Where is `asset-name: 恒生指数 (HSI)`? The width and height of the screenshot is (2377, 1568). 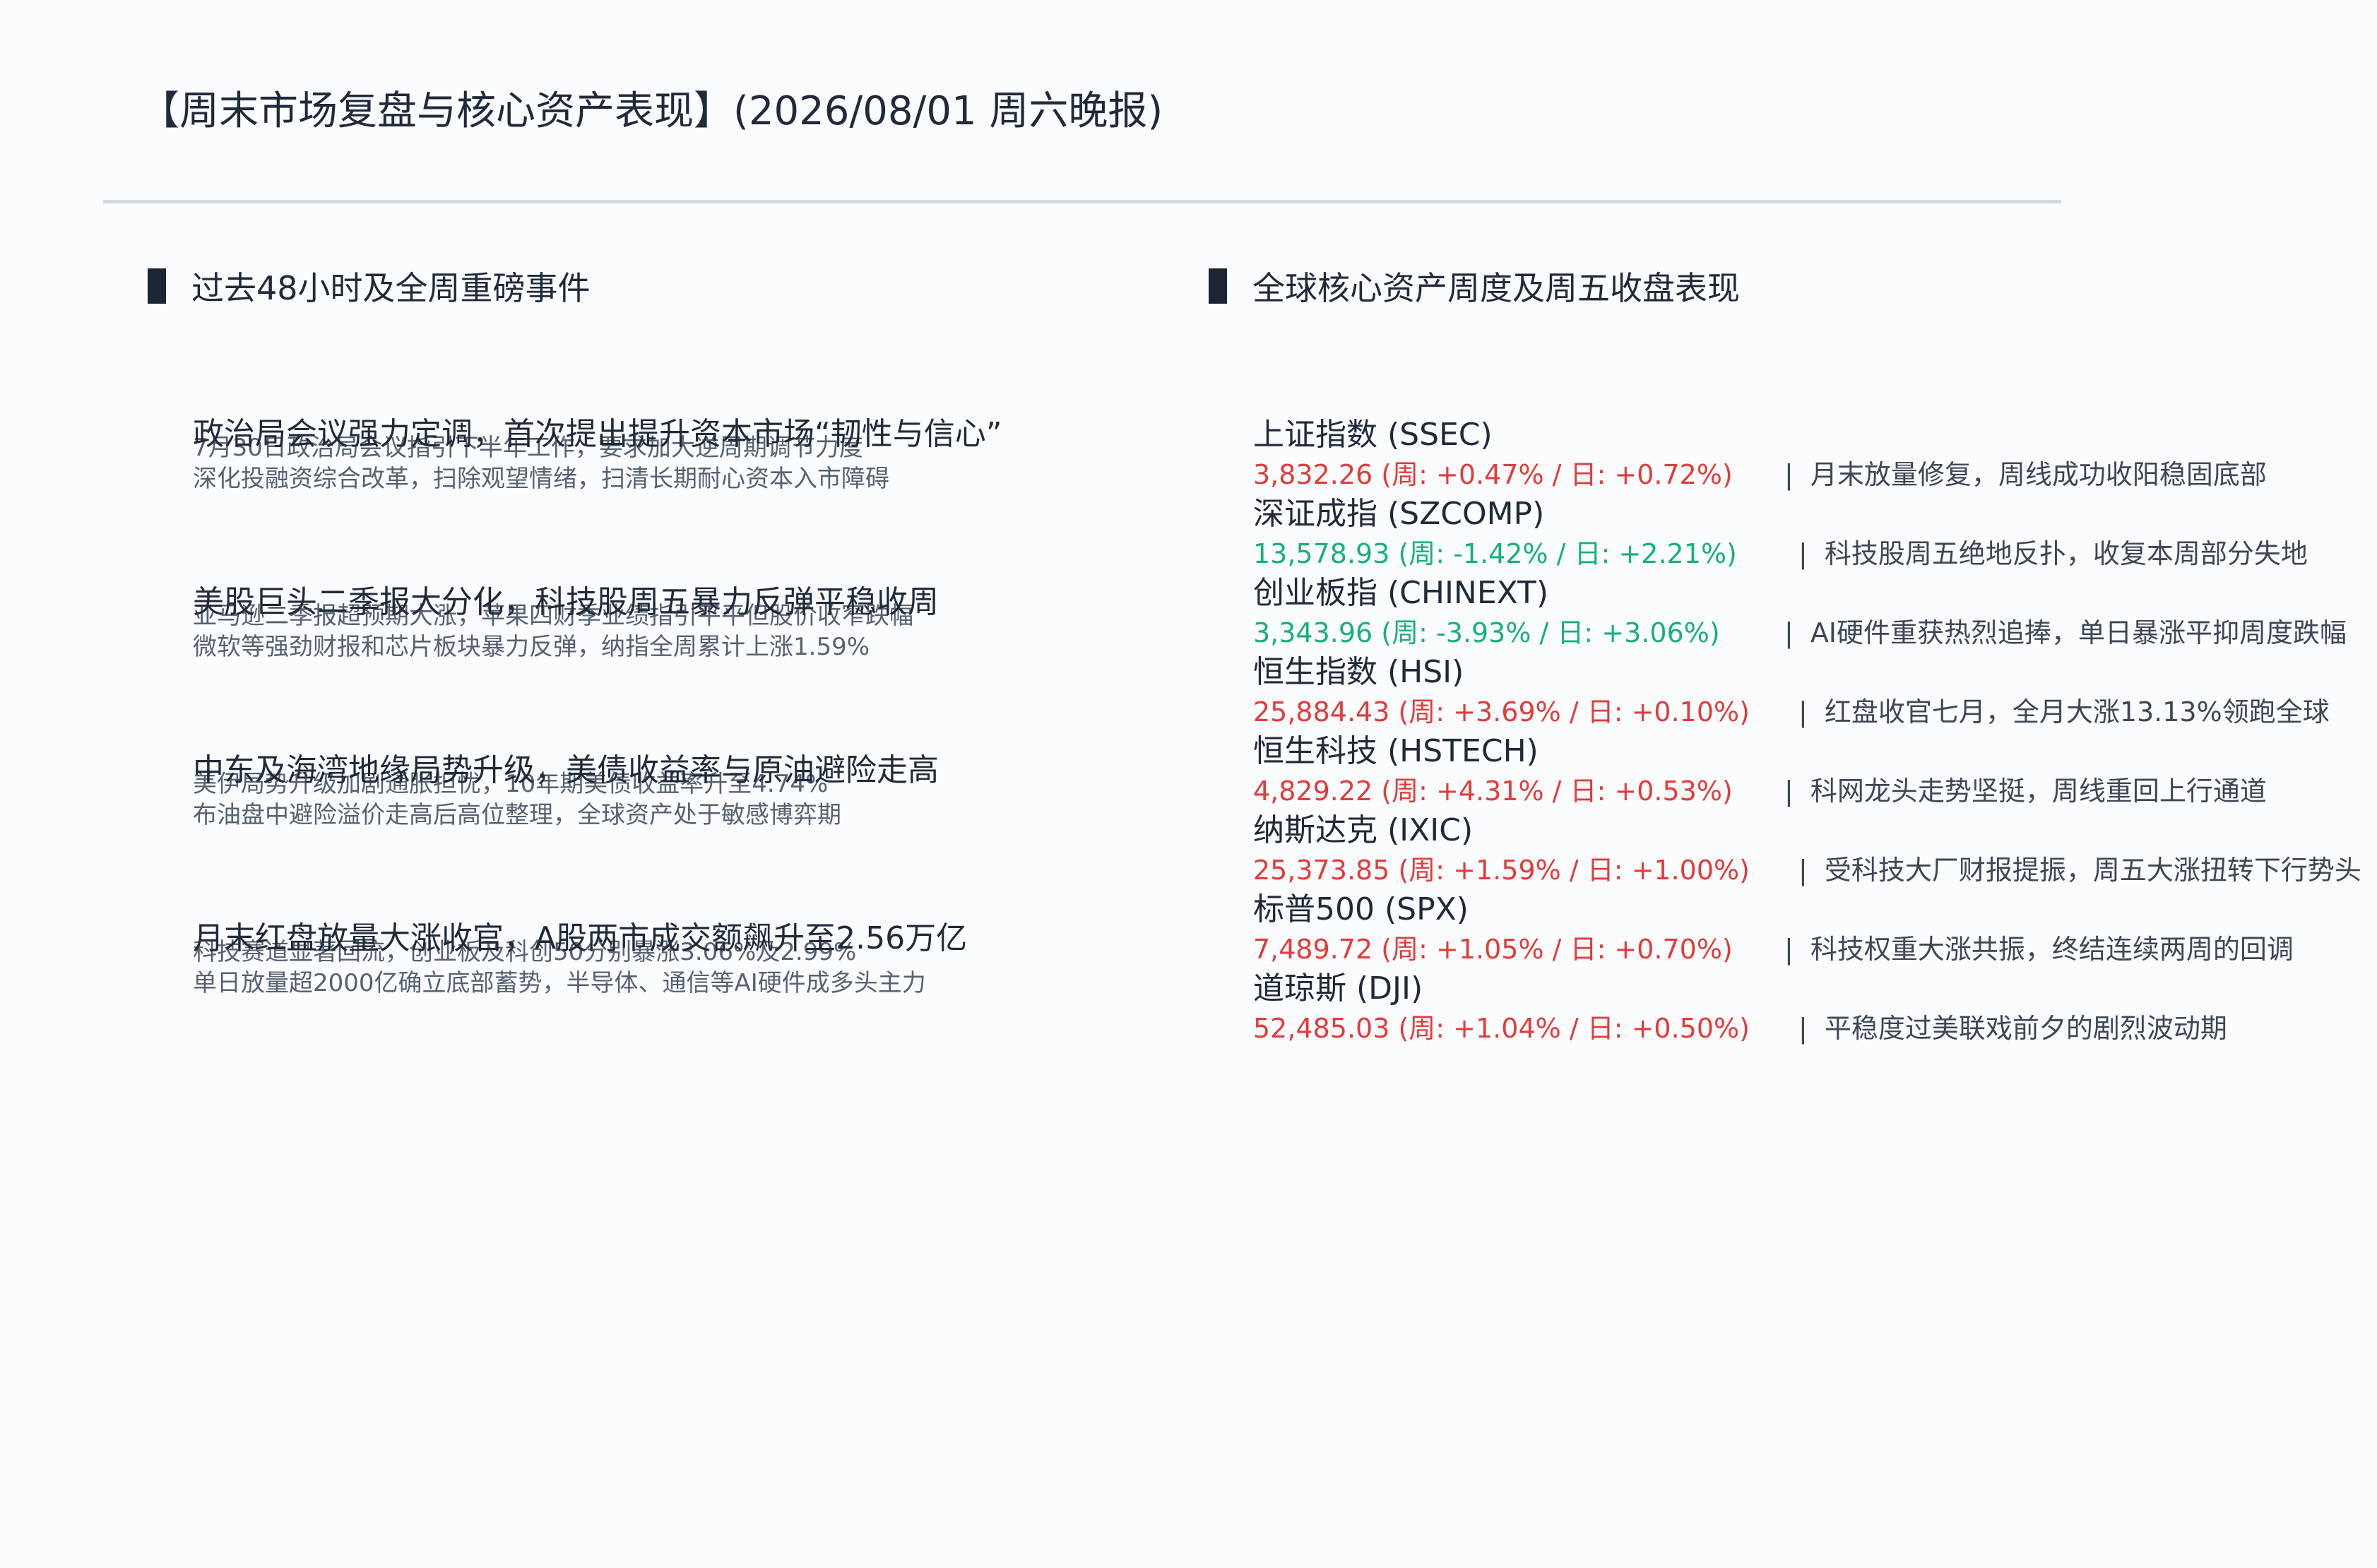 asset-name: 恒生指数 (HSI) is located at coordinates (1358, 672).